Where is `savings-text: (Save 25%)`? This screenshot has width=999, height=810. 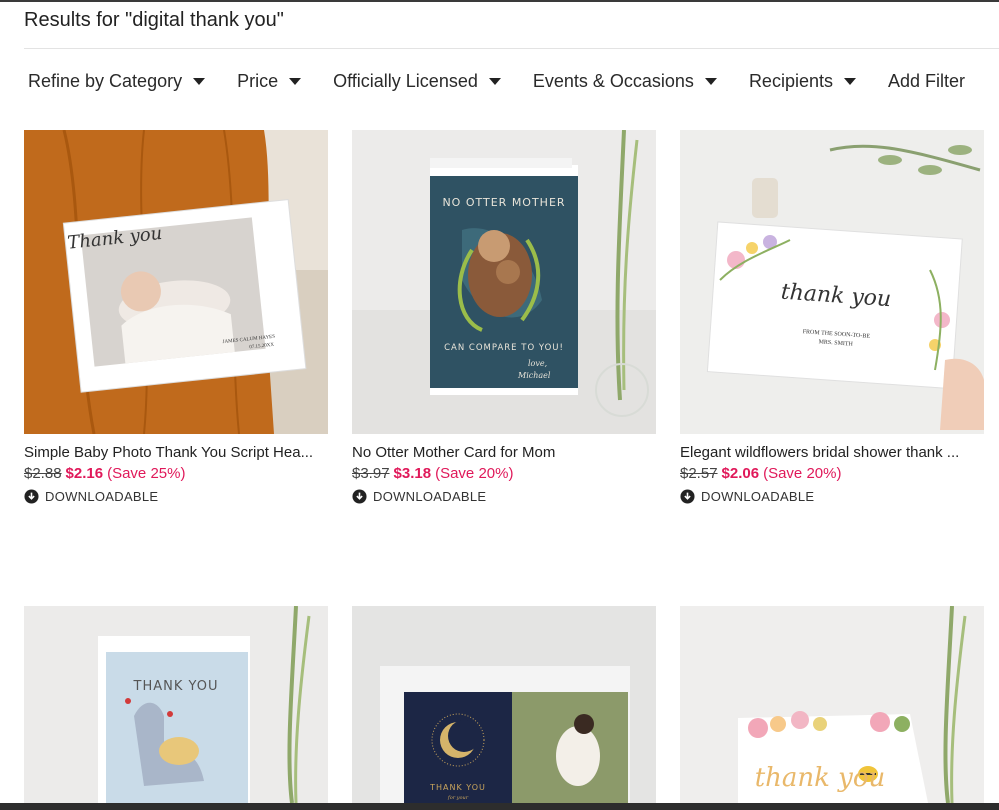
savings-text: (Save 25%) is located at coordinates (146, 473).